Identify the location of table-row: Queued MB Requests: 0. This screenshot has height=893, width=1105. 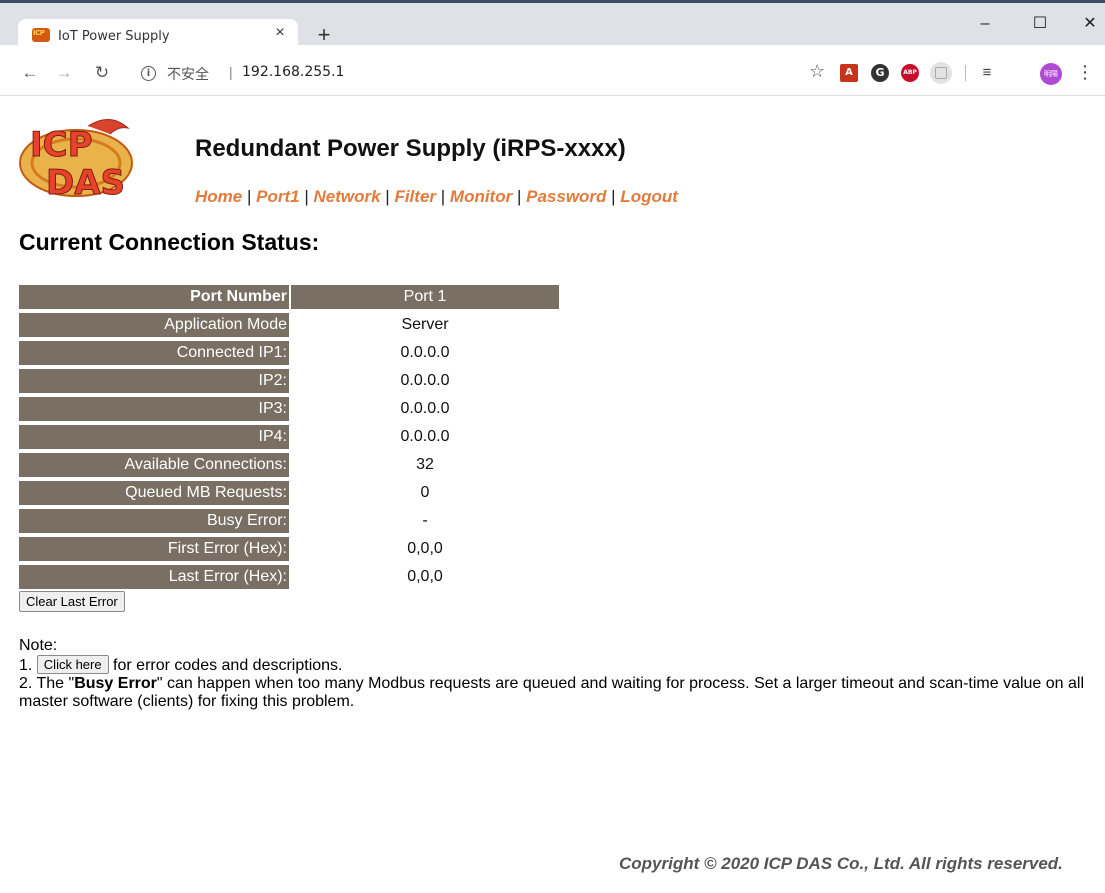
(289, 493).